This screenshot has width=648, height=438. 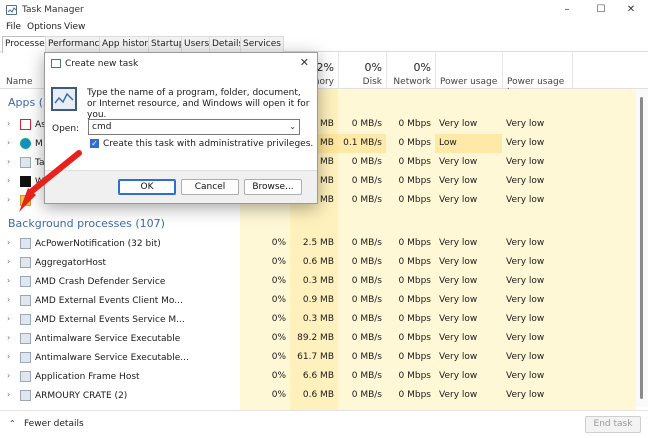 I want to click on annotation-arrow-shaft, so click(x=55, y=172).